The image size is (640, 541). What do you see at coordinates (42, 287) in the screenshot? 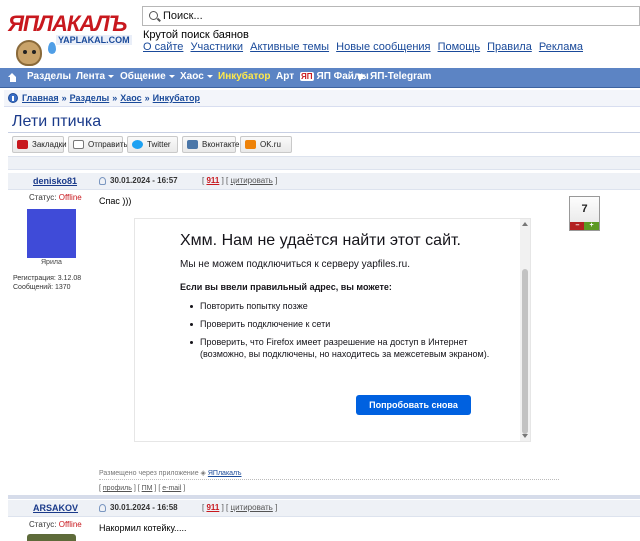
I see `user-message-count: Сообщений: 1370` at bounding box center [42, 287].